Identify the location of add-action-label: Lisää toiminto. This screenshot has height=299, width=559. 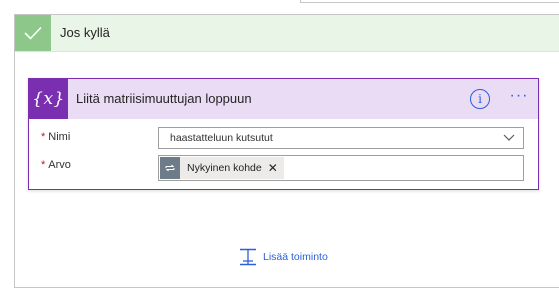
(295, 257).